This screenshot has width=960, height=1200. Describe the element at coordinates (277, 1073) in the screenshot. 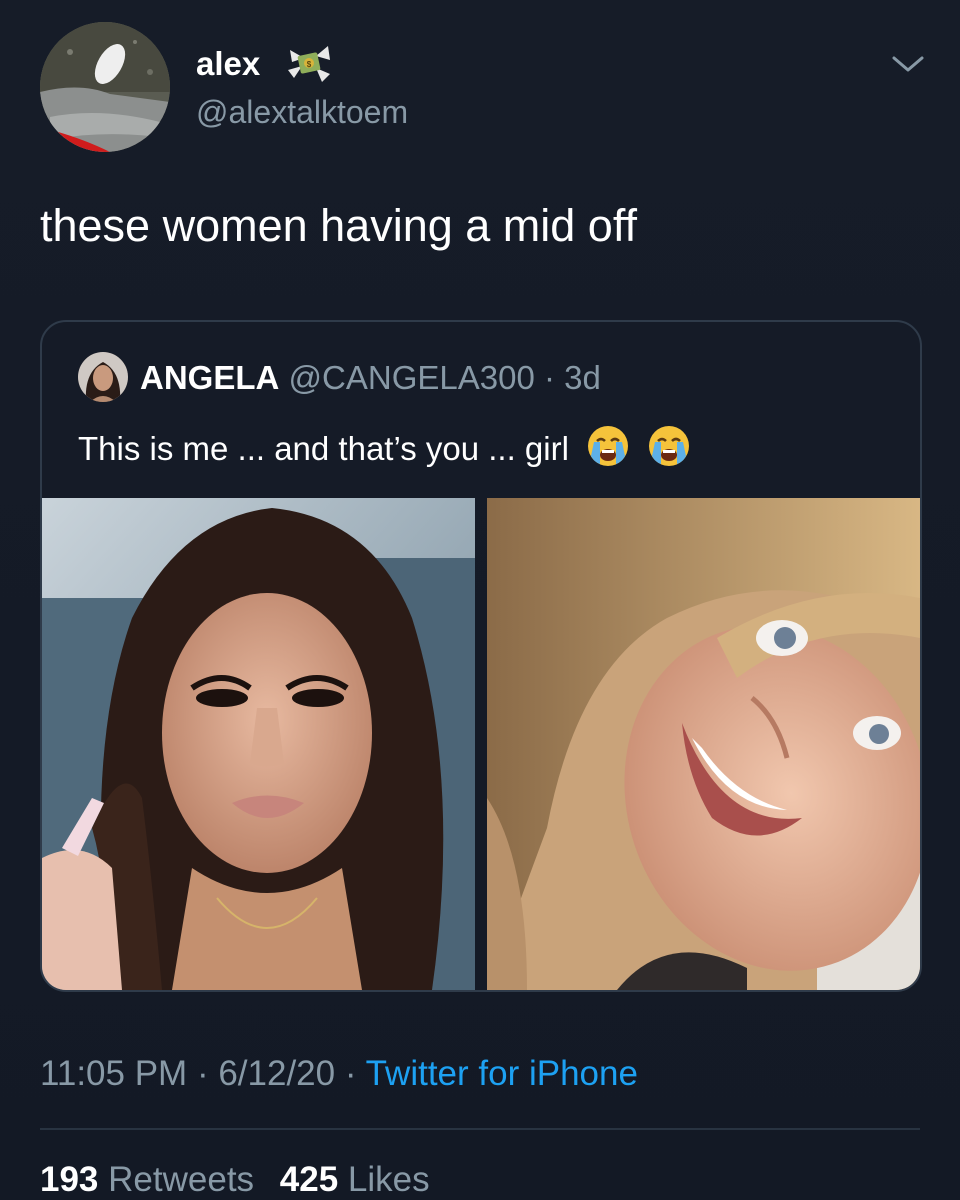

I see `tweet-date: 6/12/20` at that location.